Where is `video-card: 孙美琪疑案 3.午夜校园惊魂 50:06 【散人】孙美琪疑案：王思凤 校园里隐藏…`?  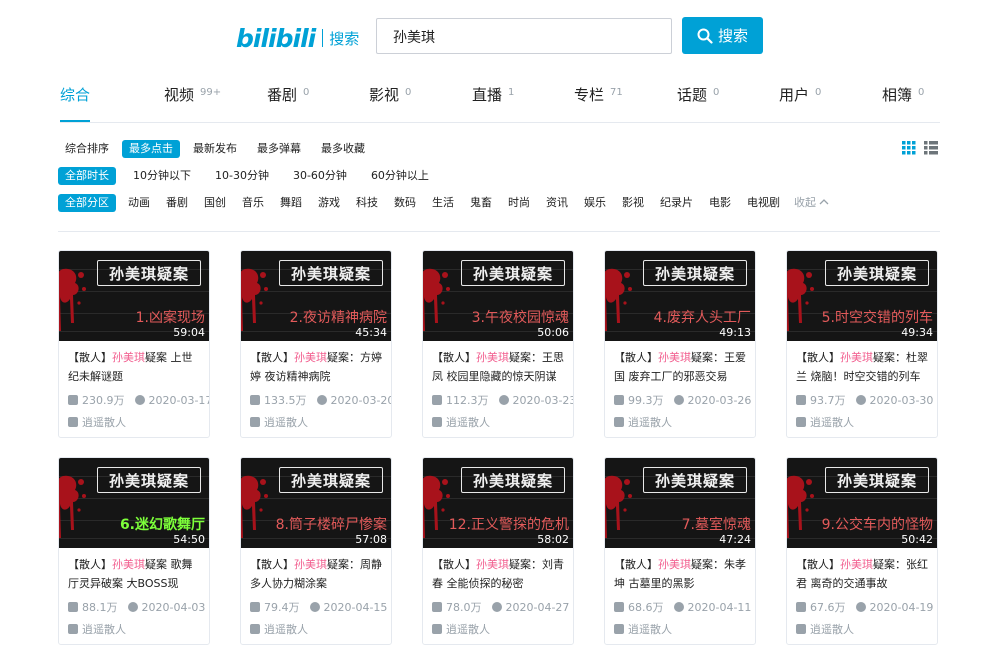
video-card: 孙美琪疑案 3.午夜校园惊魂 50:06 【散人】孙美琪疑案：王思凤 校园里隐藏… is located at coordinates (498, 344).